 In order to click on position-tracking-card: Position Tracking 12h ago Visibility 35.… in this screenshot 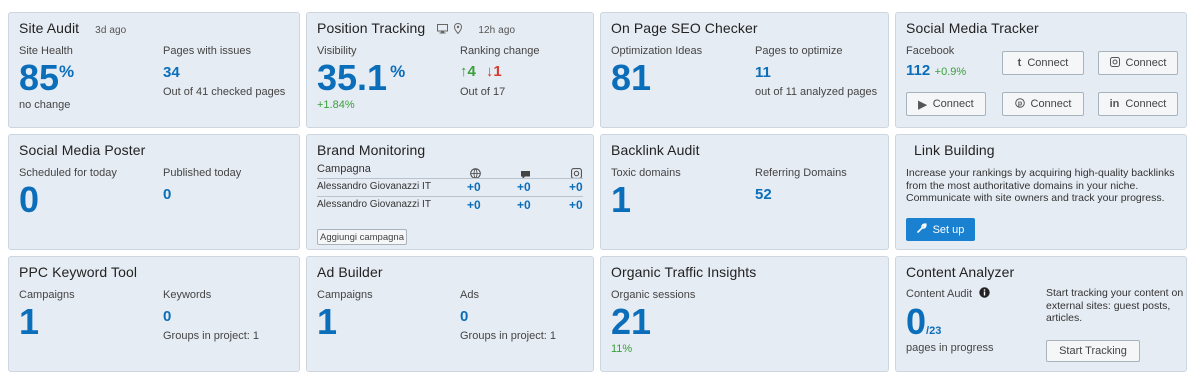, I will do `click(450, 70)`.